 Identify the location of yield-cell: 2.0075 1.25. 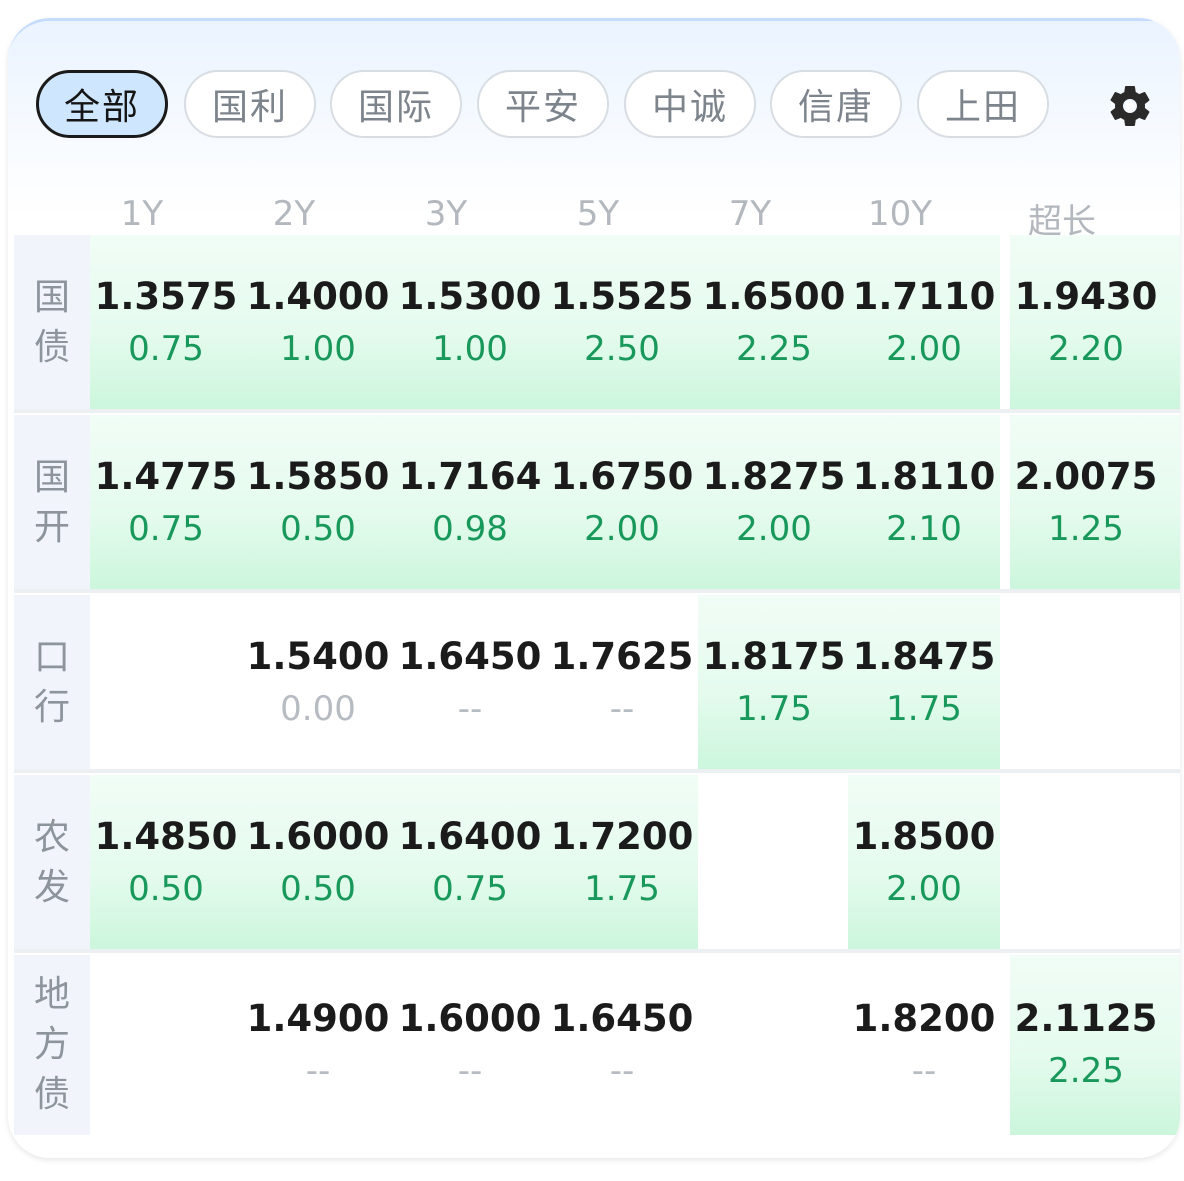
(1086, 503).